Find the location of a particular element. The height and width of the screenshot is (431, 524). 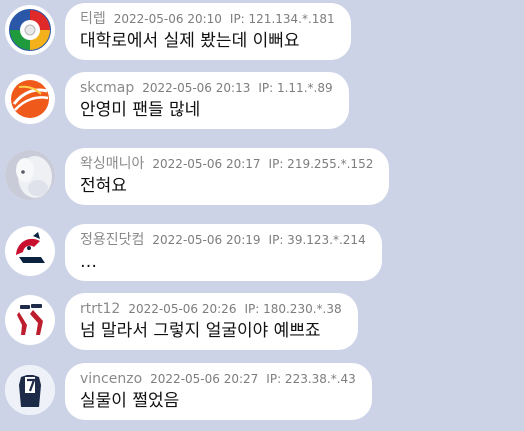

nickname: 정용진닷컴 is located at coordinates (112, 240).